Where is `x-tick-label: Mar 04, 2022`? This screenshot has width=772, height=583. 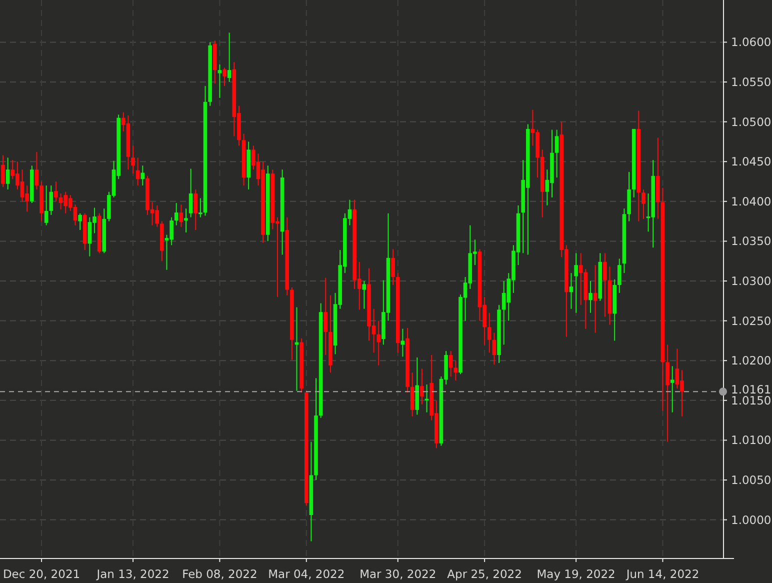 x-tick-label: Mar 04, 2022 is located at coordinates (306, 574).